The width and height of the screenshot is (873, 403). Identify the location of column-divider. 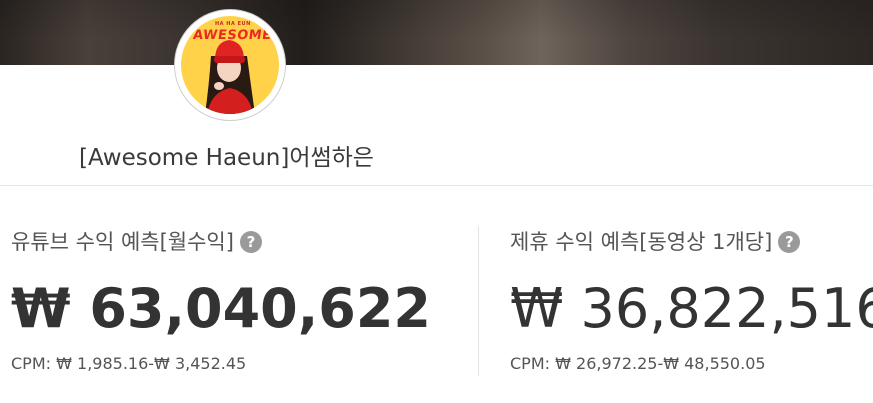
(478, 301).